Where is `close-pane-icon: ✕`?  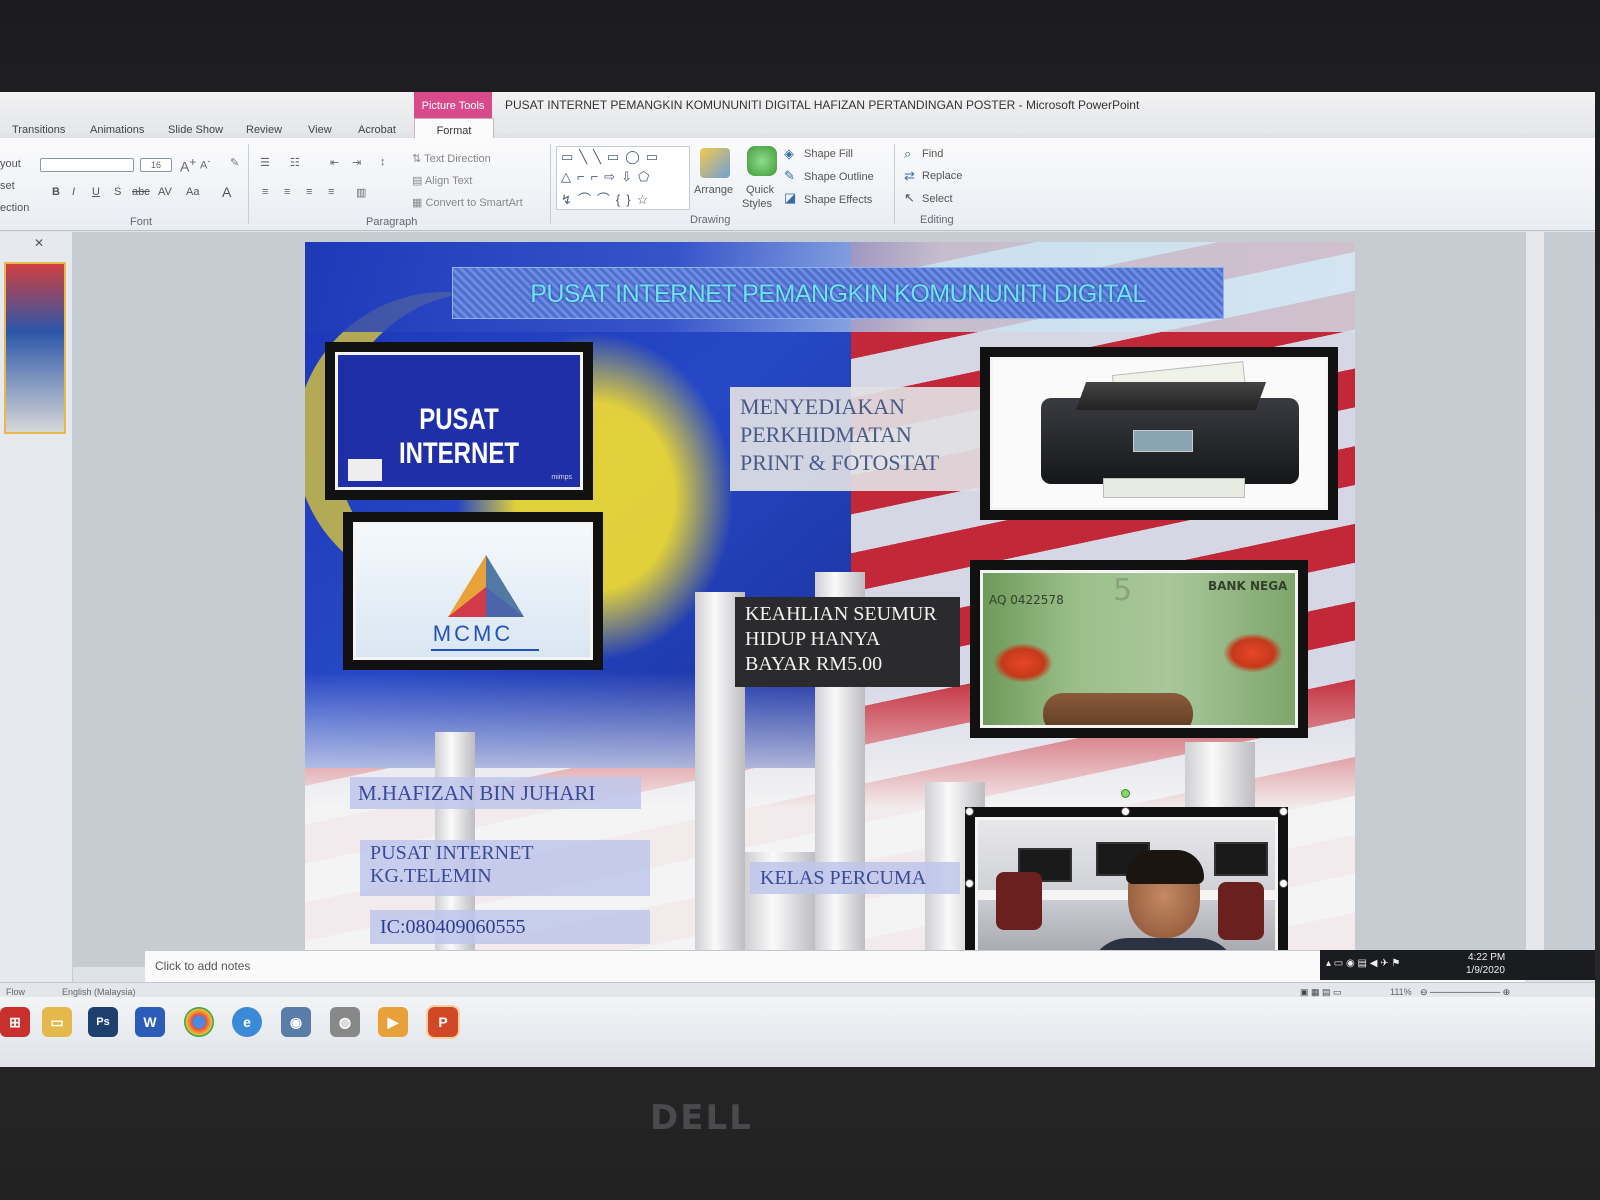
close-pane-icon: ✕ is located at coordinates (39, 243).